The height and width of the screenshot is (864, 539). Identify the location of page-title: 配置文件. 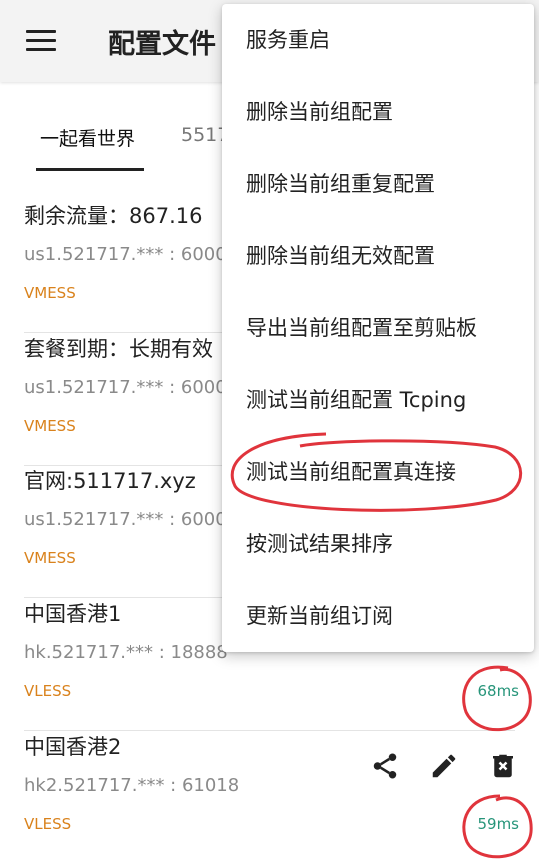
(162, 44).